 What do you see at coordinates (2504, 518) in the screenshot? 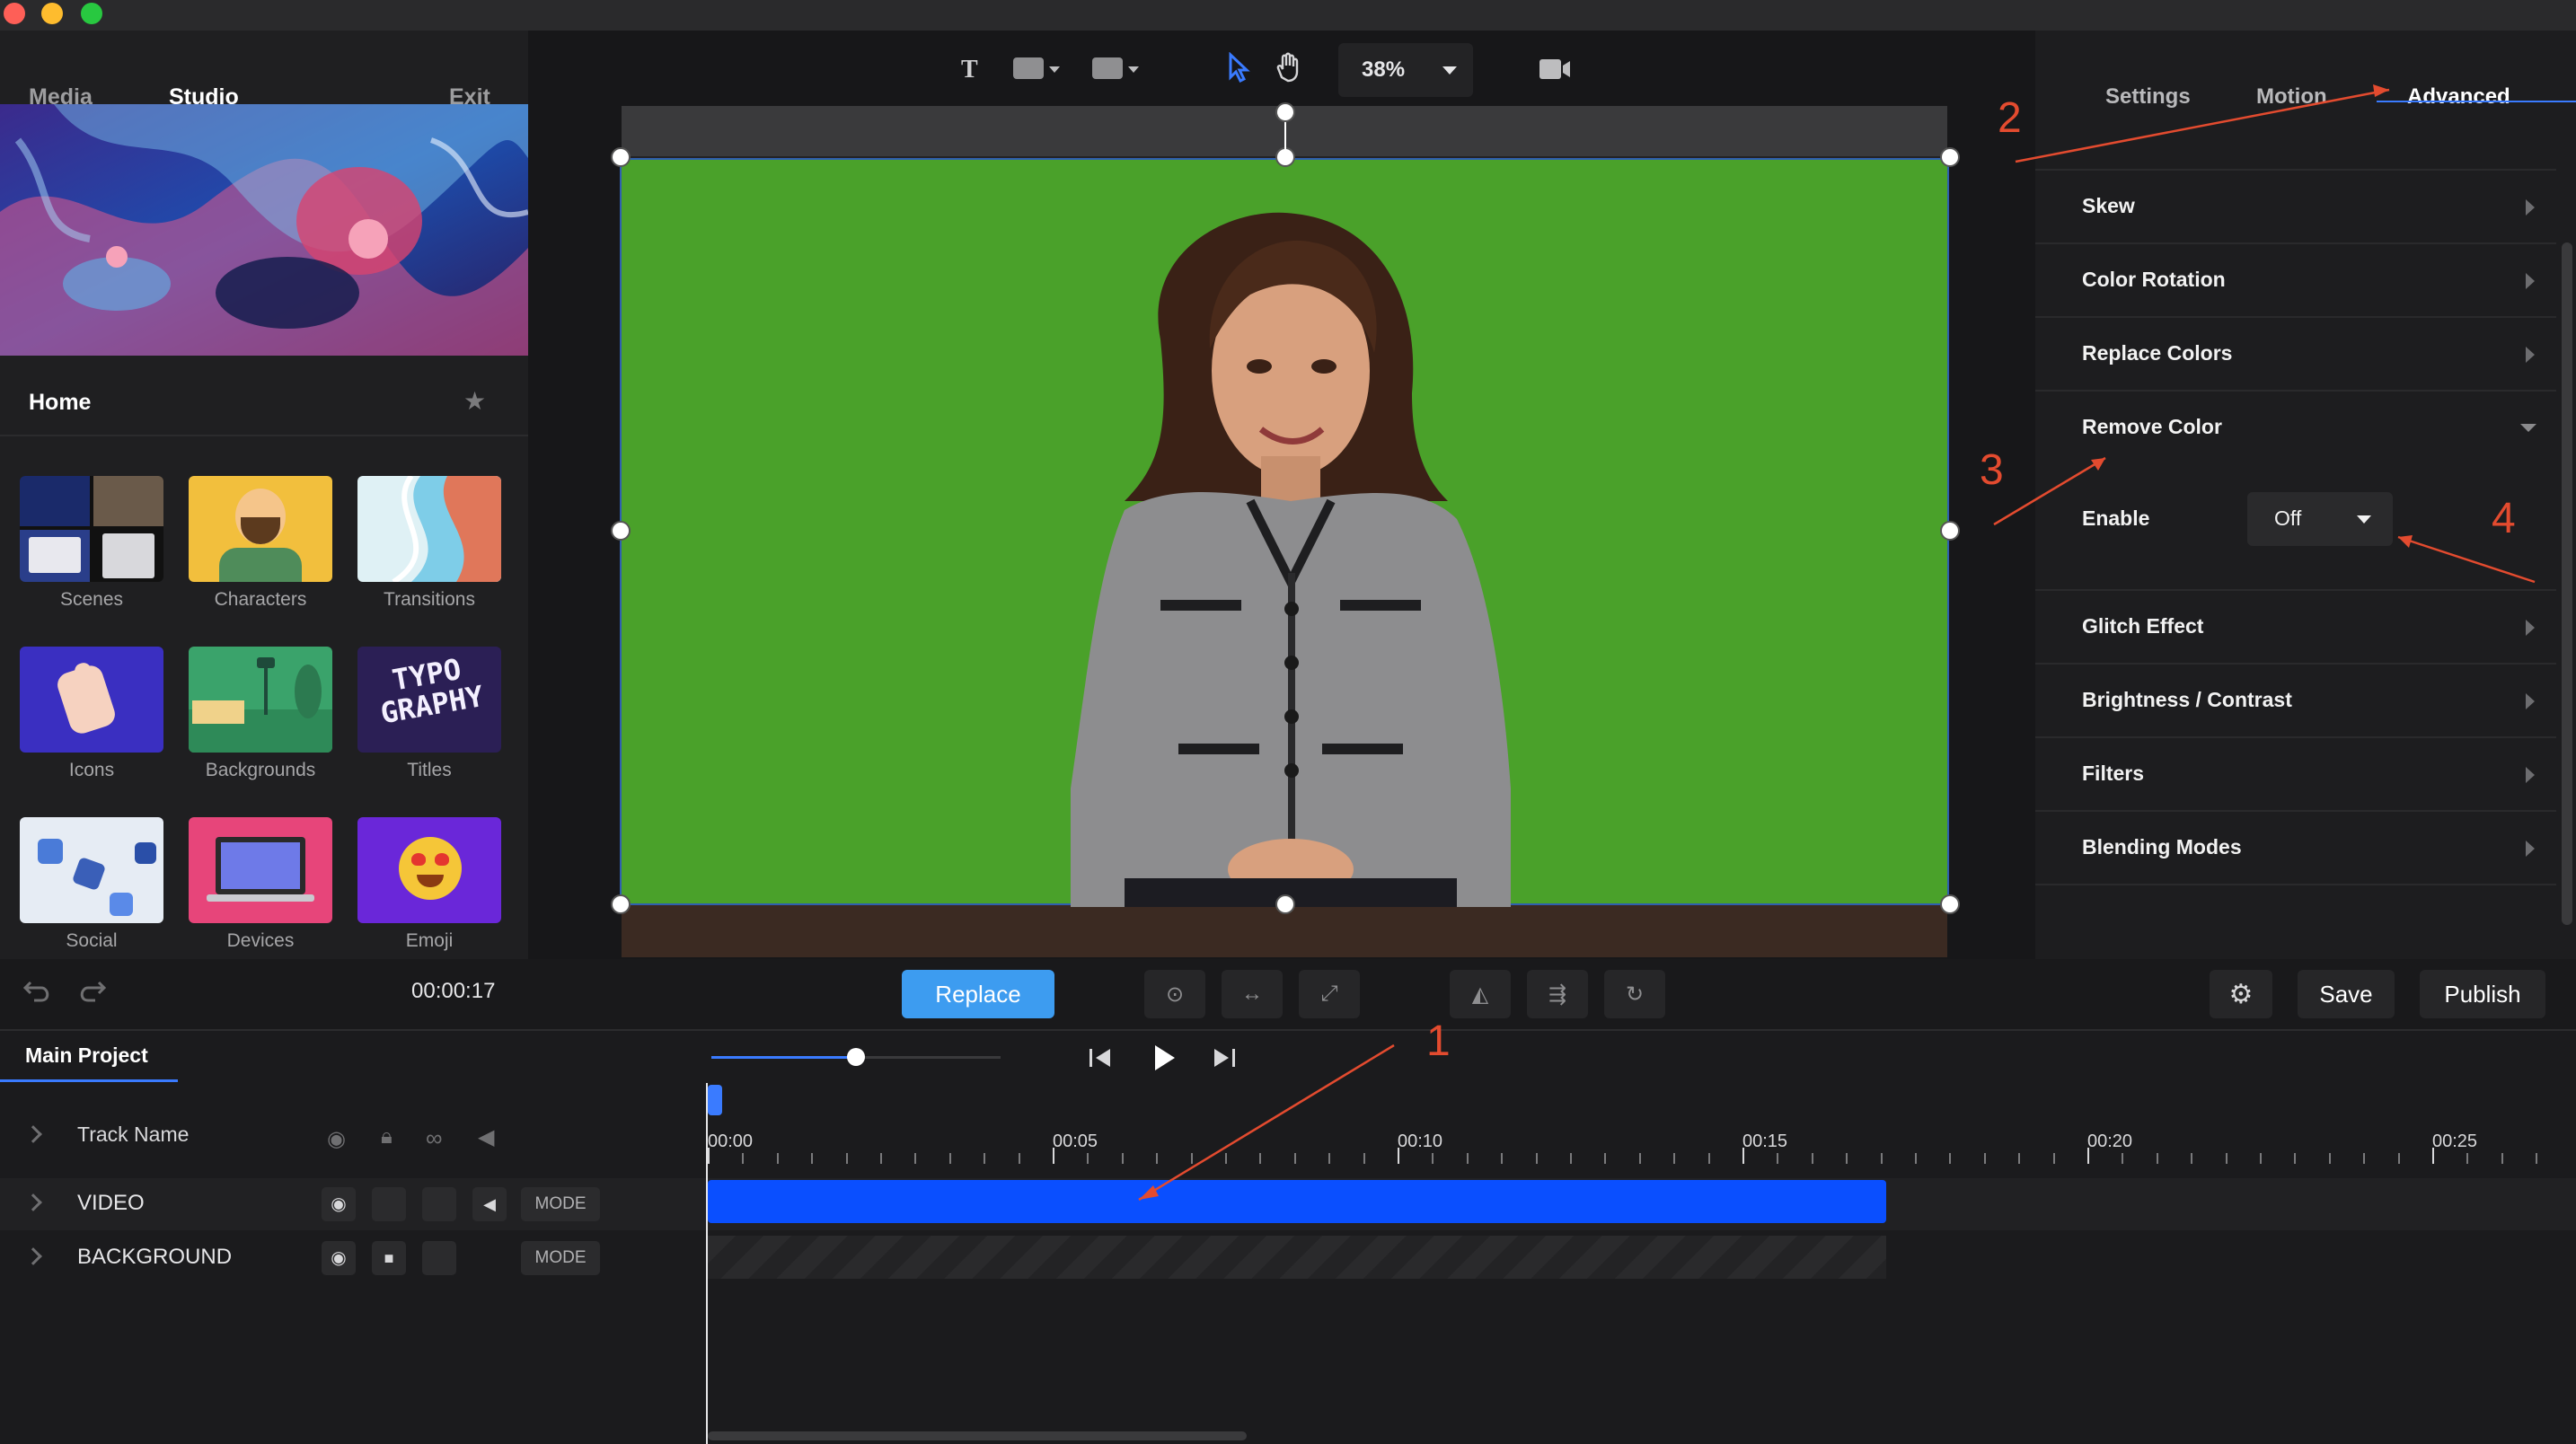
I see `annotation-number: 4` at bounding box center [2504, 518].